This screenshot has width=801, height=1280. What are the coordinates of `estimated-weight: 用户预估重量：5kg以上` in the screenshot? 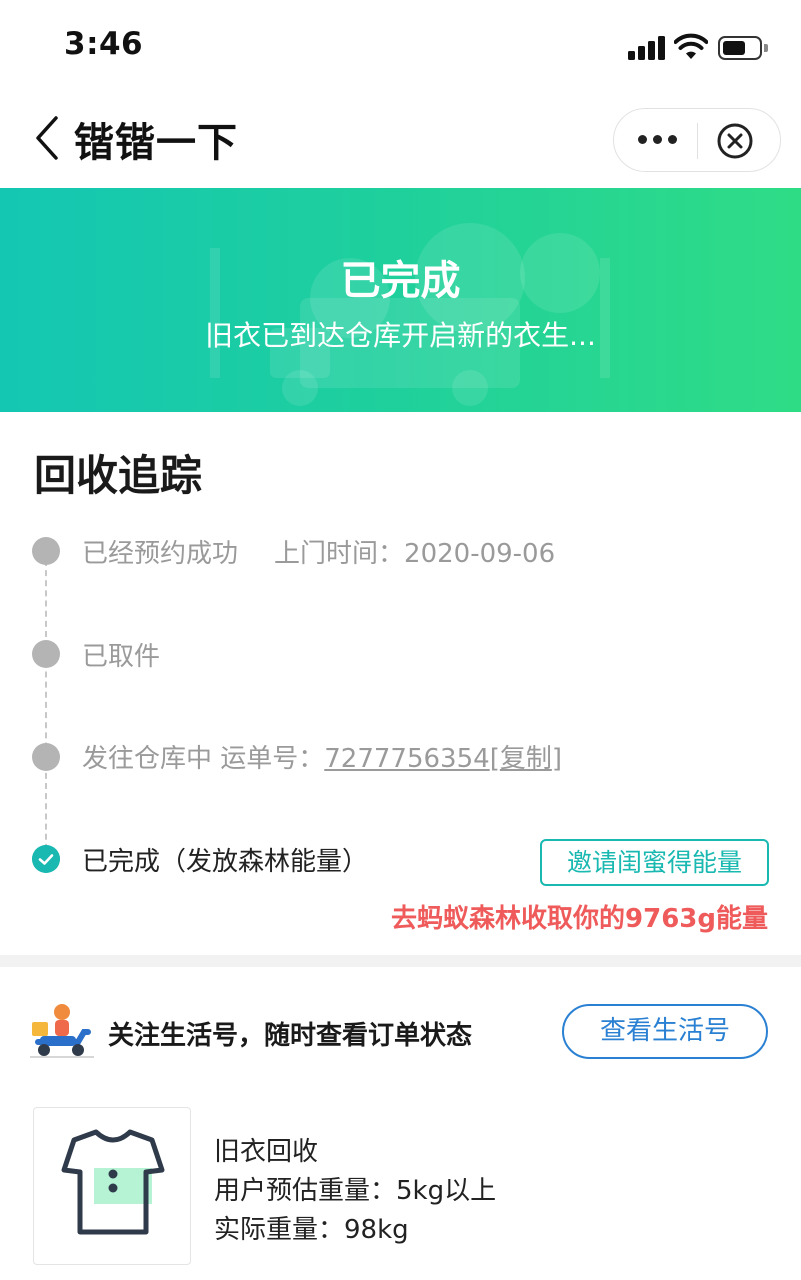 It's located at (355, 1188).